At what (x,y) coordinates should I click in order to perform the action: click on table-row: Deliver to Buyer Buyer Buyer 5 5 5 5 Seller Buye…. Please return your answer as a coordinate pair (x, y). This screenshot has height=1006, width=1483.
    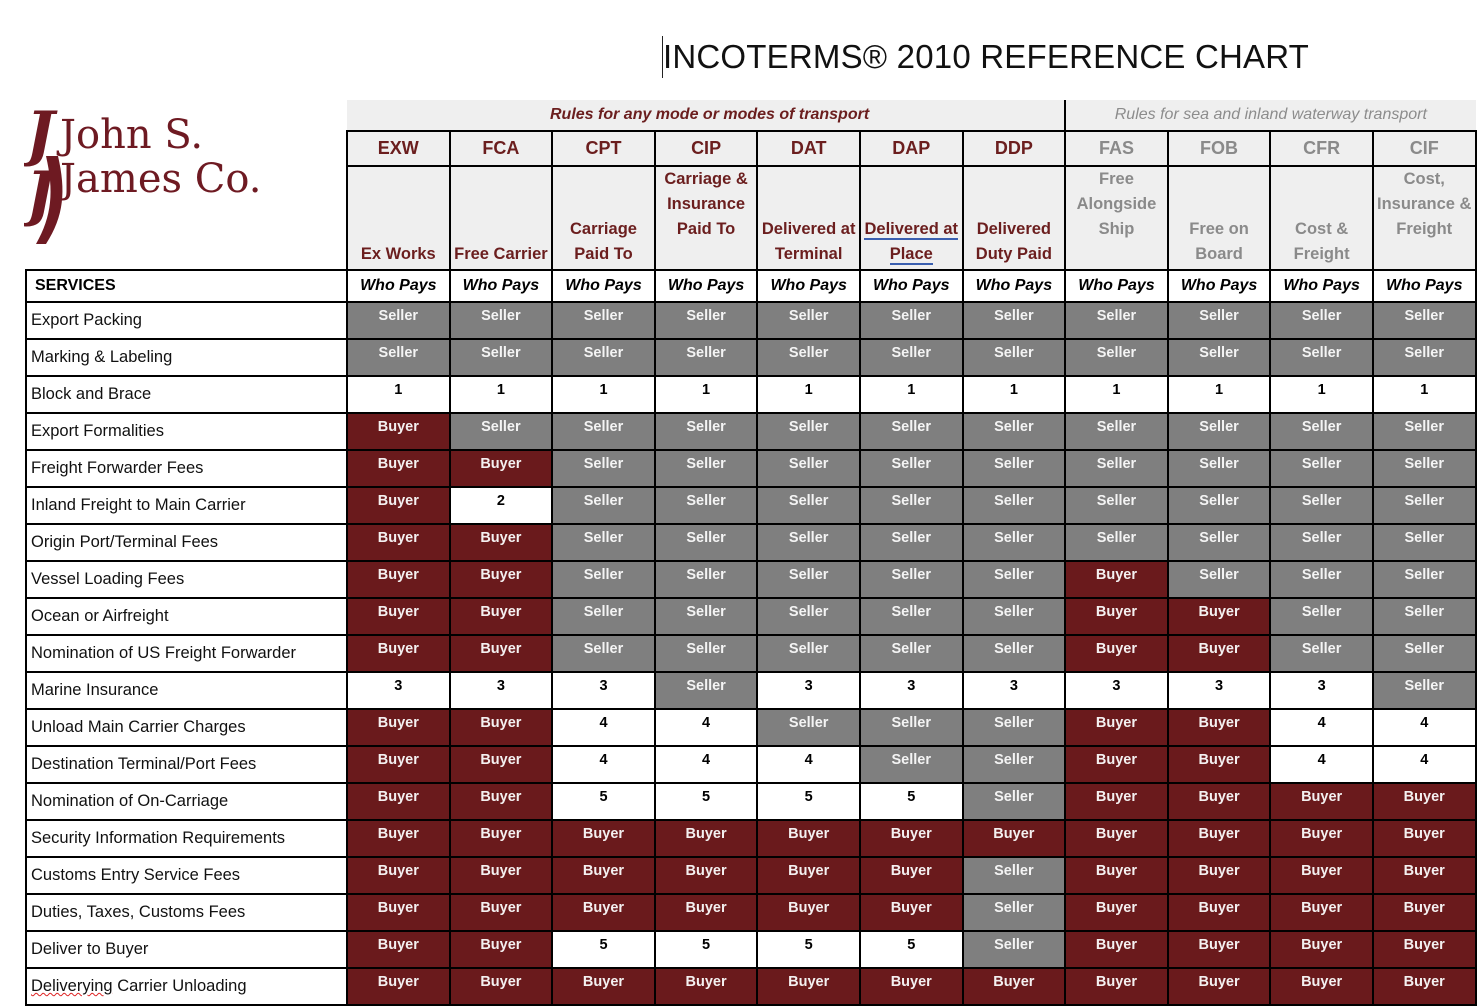
    Looking at the image, I should click on (751, 949).